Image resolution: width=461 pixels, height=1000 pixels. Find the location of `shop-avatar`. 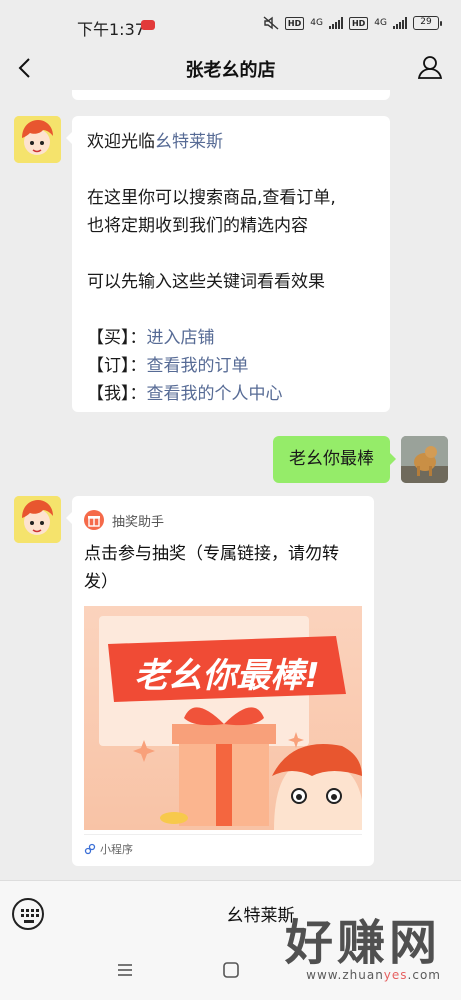

shop-avatar is located at coordinates (37, 139).